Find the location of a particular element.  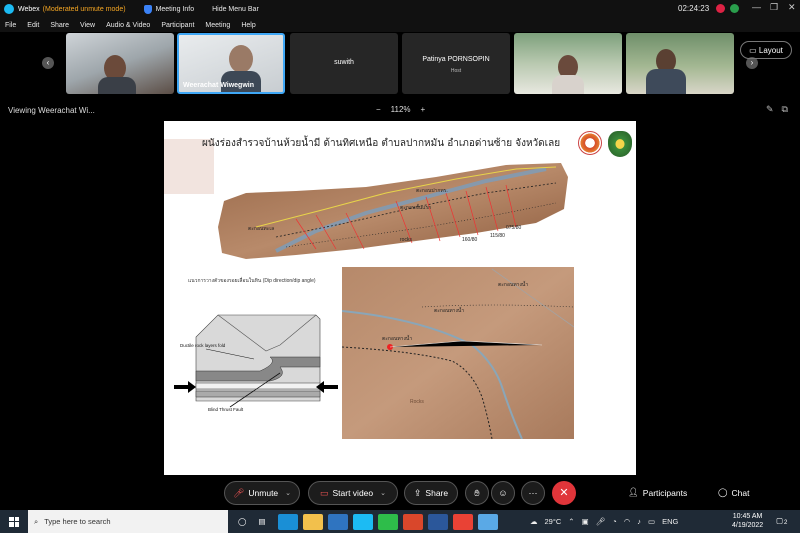

status-indicator-icon is located at coordinates (734, 8).